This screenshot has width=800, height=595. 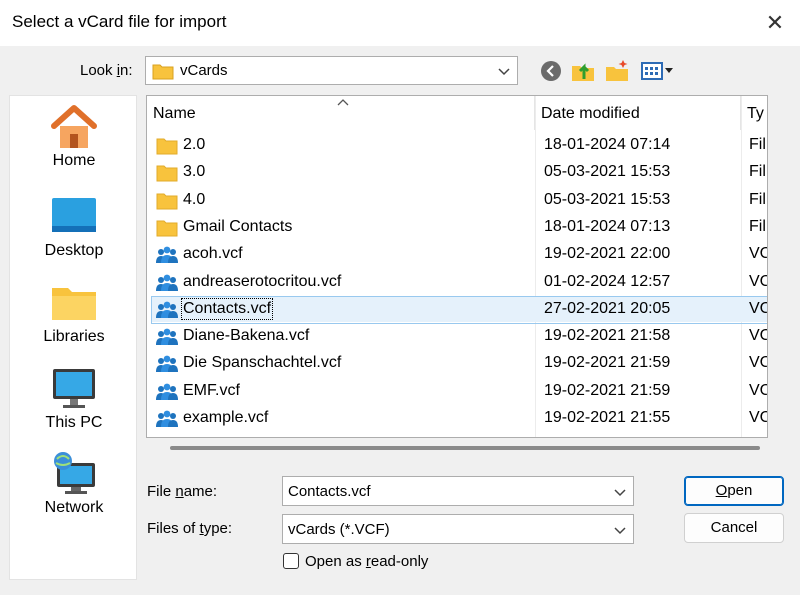 I want to click on look-in-combo: vCards, so click(x=331, y=70).